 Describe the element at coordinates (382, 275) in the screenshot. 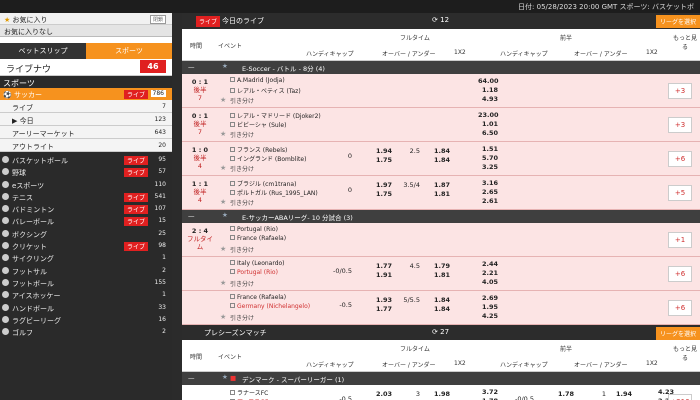

I see `odds-value: 1.91` at that location.